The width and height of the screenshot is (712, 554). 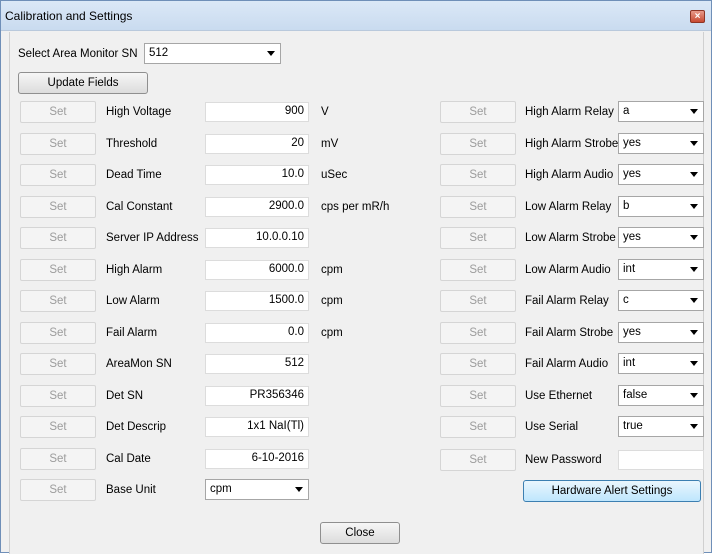 I want to click on cal-constant-field: 2900.0, so click(x=257, y=206).